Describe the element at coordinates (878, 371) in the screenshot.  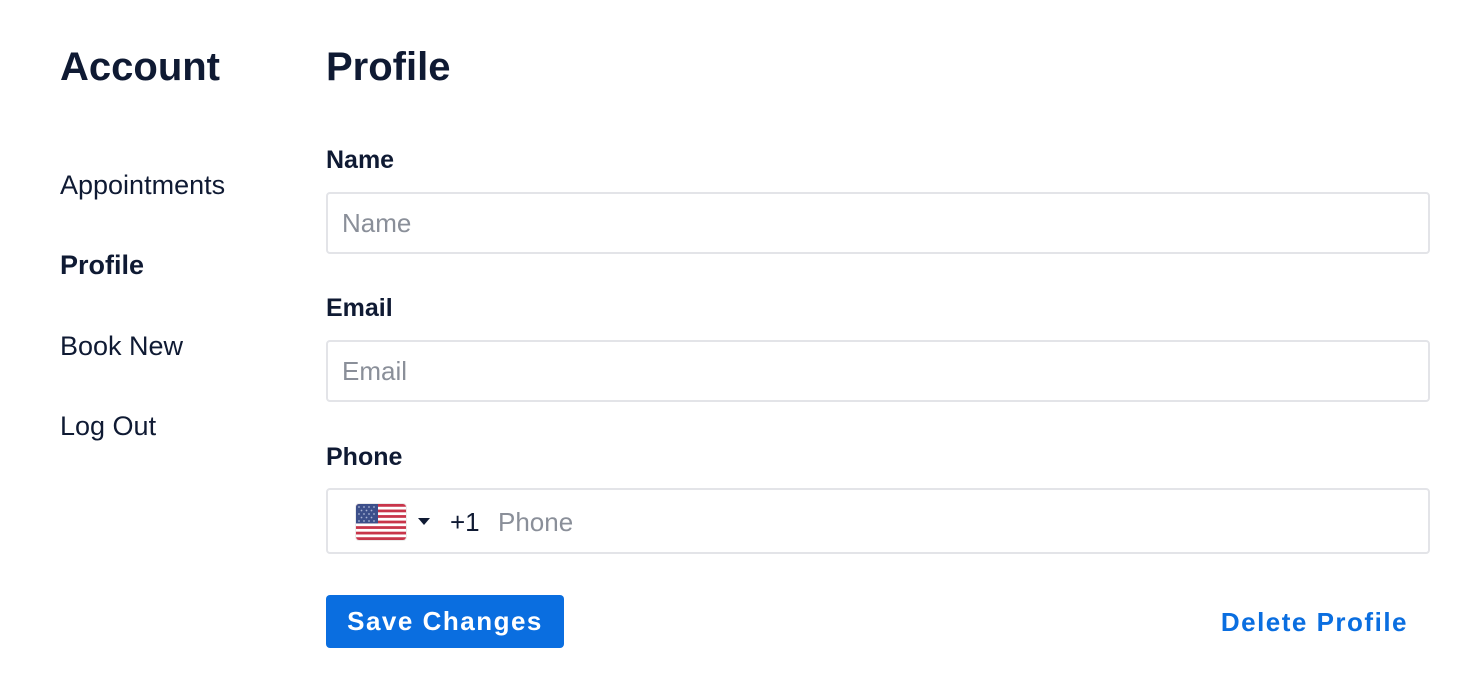
I see `email-input` at that location.